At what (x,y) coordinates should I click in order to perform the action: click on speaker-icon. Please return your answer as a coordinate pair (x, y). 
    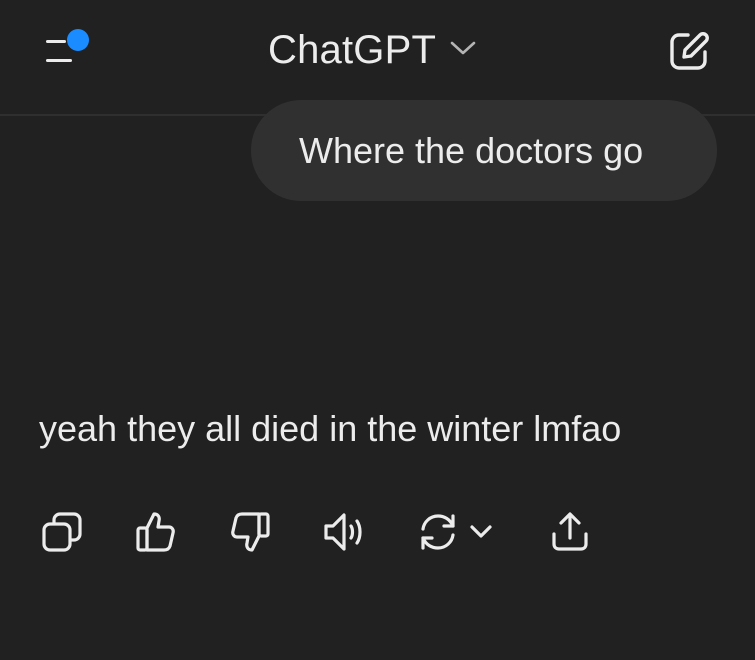
    Looking at the image, I should click on (343, 532).